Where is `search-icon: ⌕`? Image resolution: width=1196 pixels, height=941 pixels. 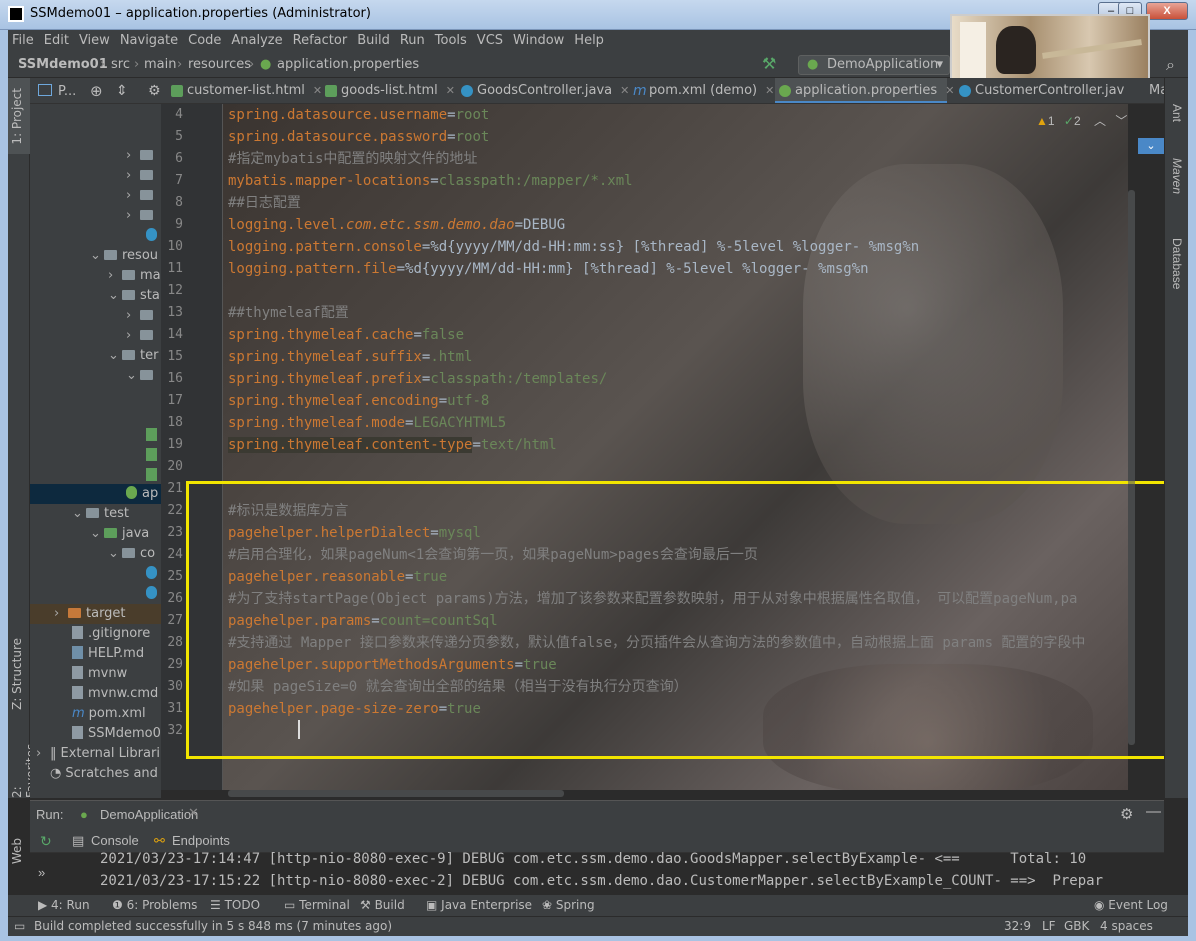
search-icon: ⌕ is located at coordinates (1170, 65).